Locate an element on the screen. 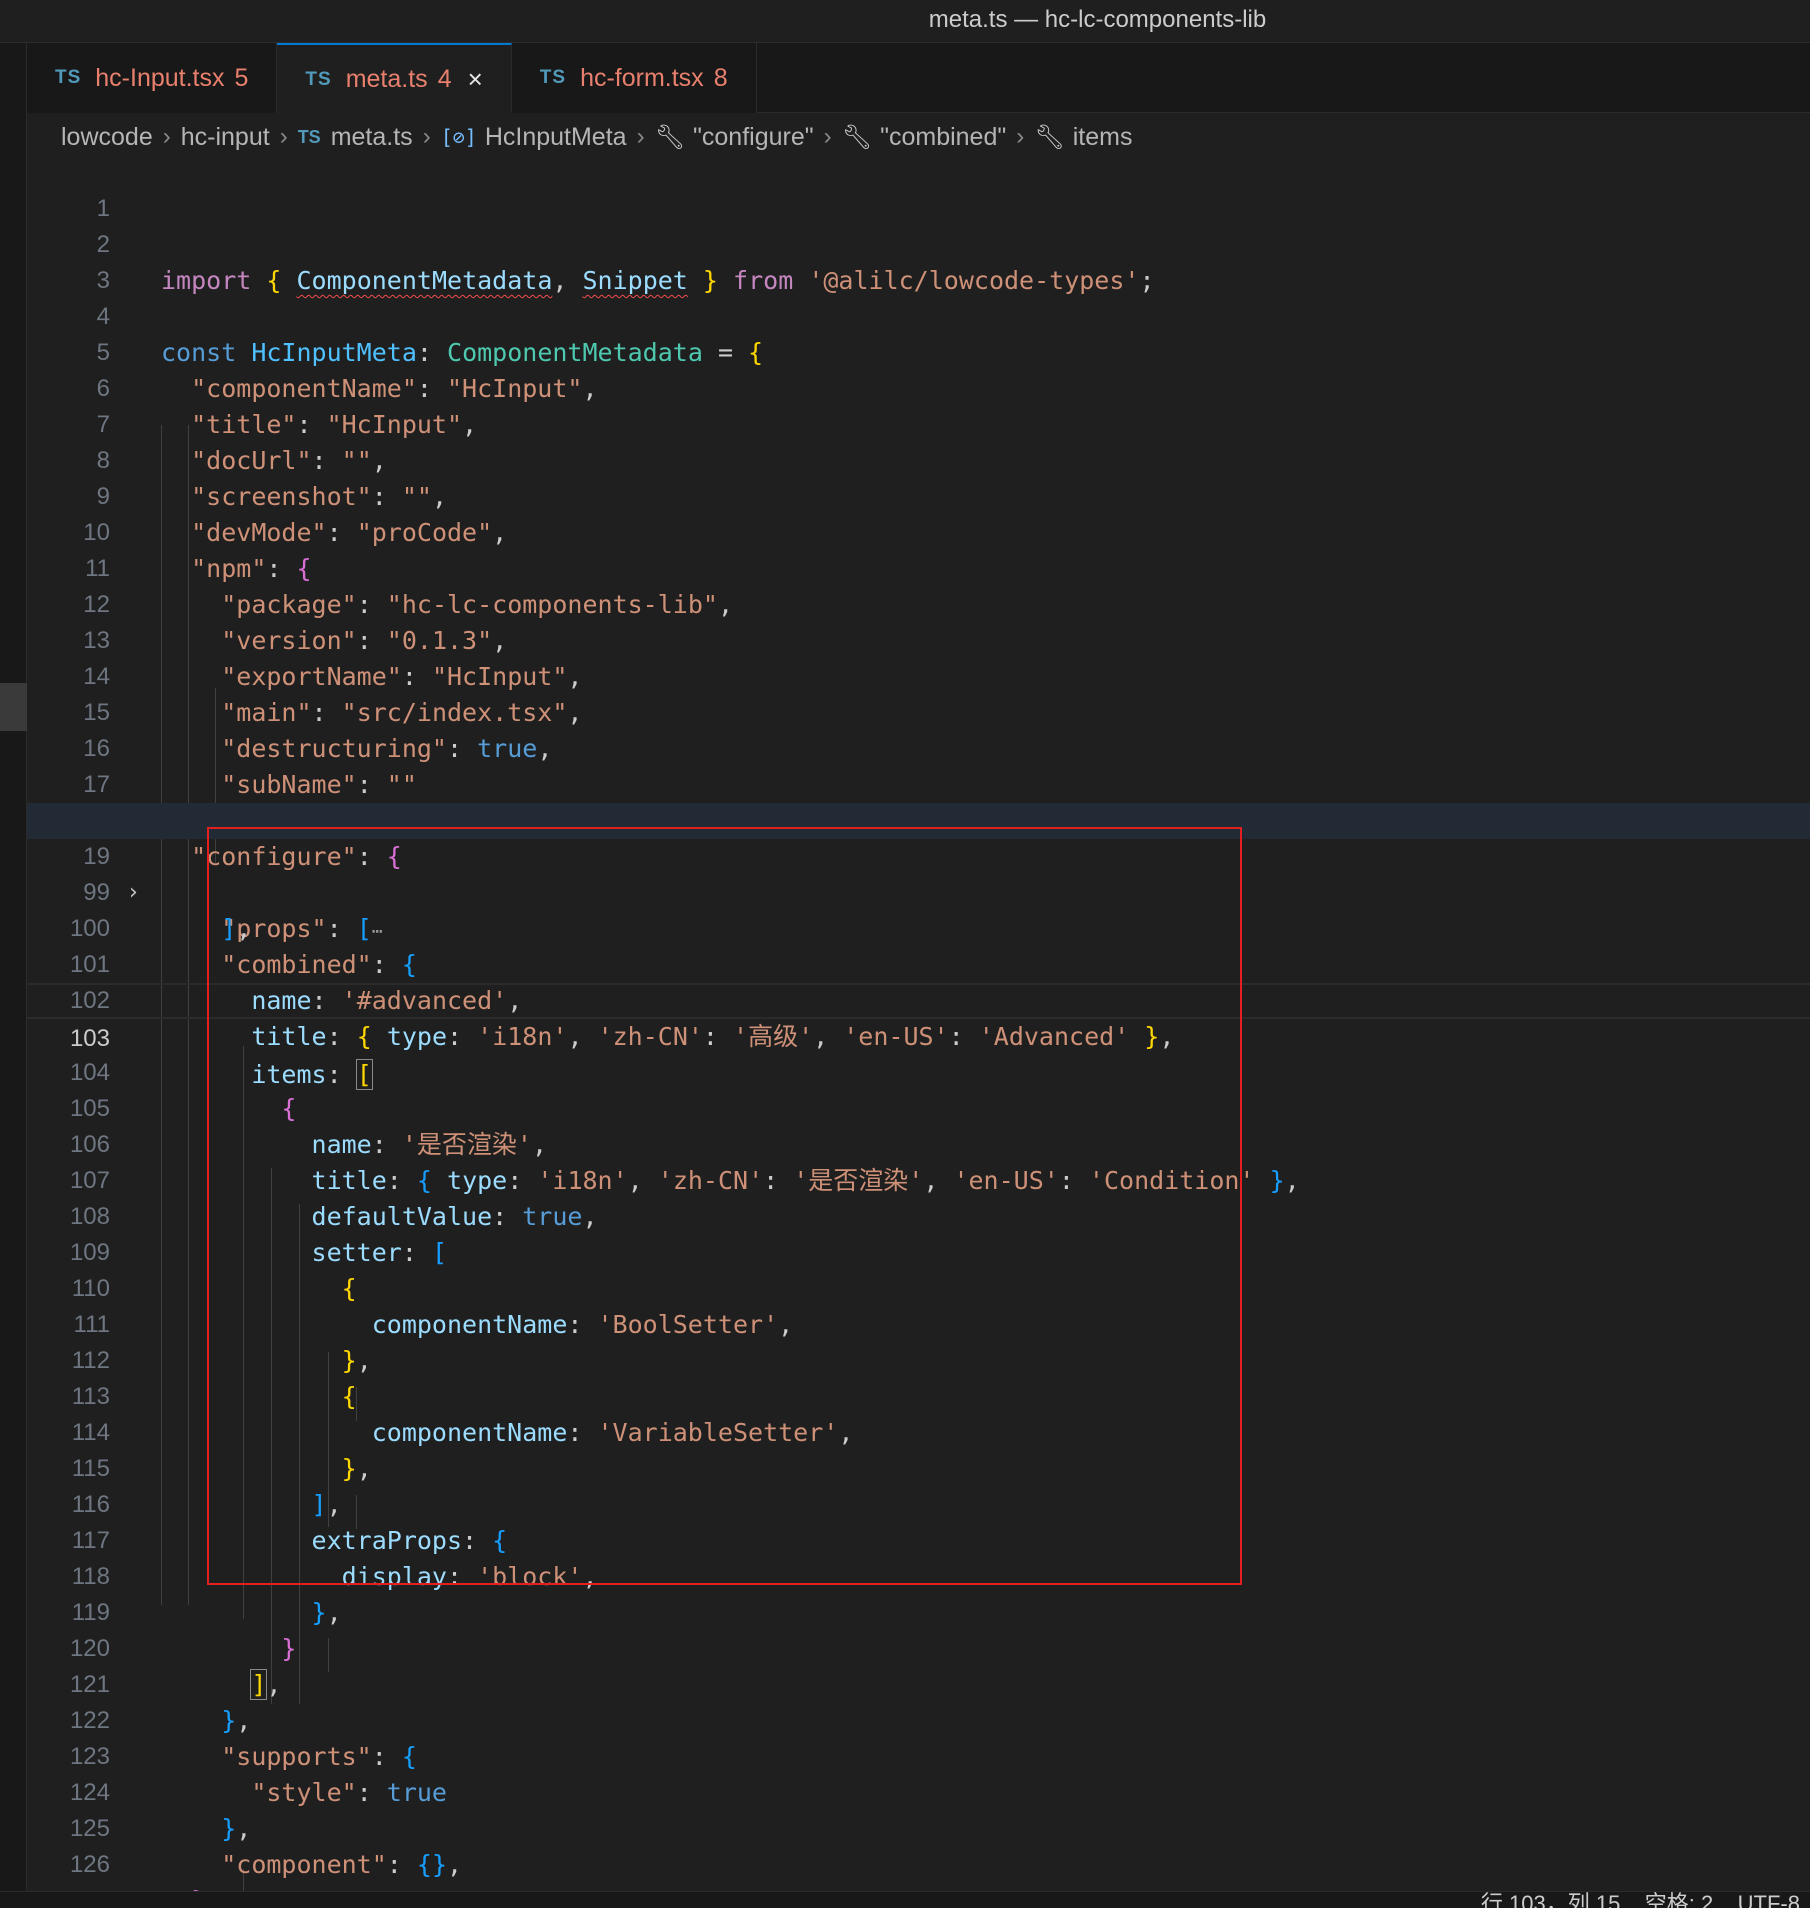 This screenshot has width=1810, height=1908. code-line: 11 "package": "hc-lc-components-lib", is located at coordinates (918, 567).